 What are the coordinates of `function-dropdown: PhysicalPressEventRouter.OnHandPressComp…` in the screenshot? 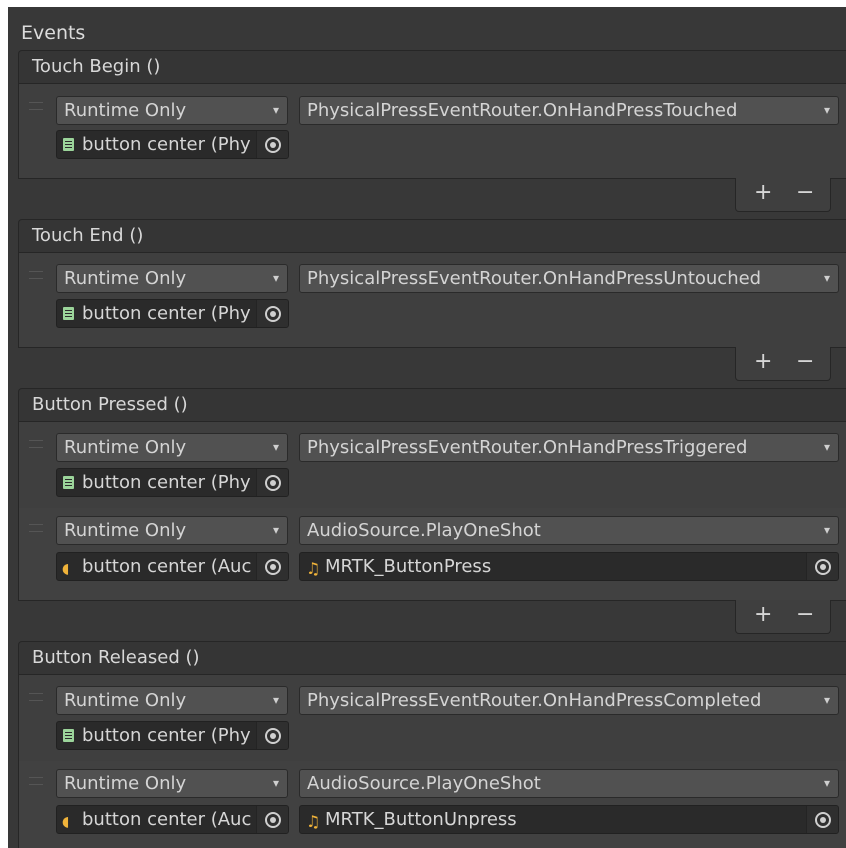 It's located at (569, 700).